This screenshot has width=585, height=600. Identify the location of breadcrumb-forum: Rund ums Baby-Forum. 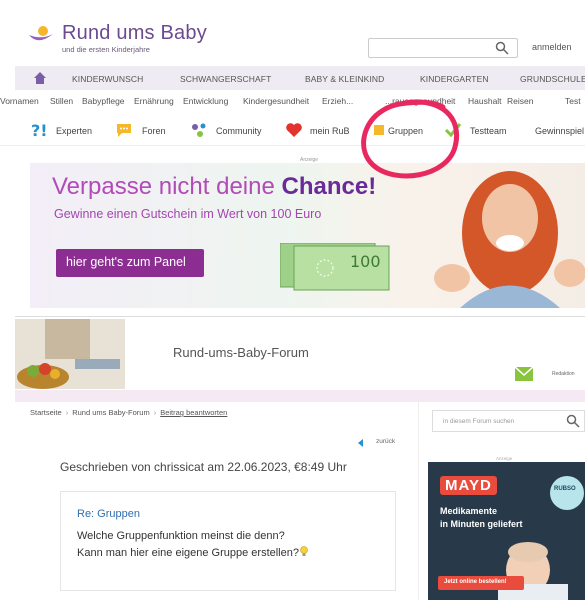
(111, 412).